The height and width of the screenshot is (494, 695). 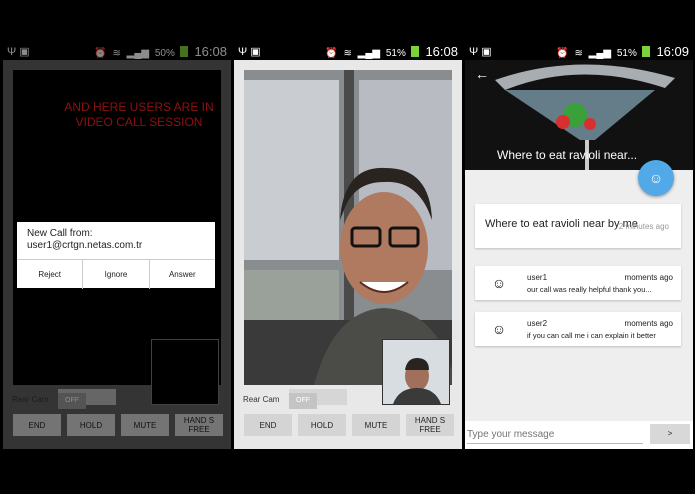 What do you see at coordinates (672, 51) in the screenshot?
I see `clock: 16:09` at bounding box center [672, 51].